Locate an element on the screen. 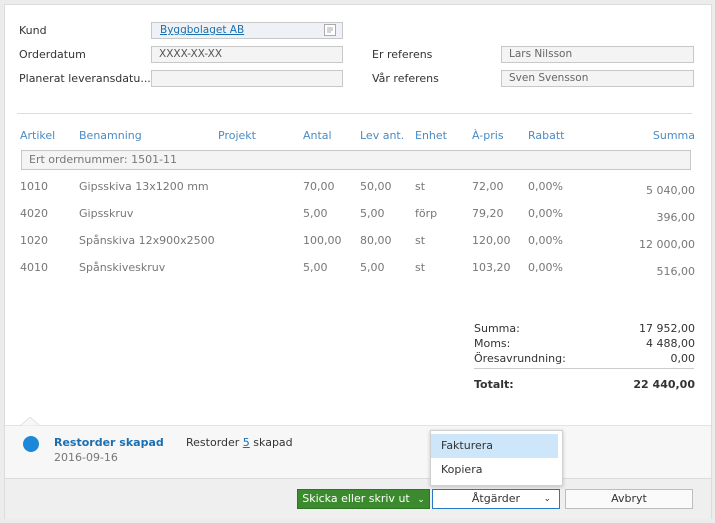 This screenshot has height=523, width=715. row-a-pris: 103,20 is located at coordinates (491, 267).